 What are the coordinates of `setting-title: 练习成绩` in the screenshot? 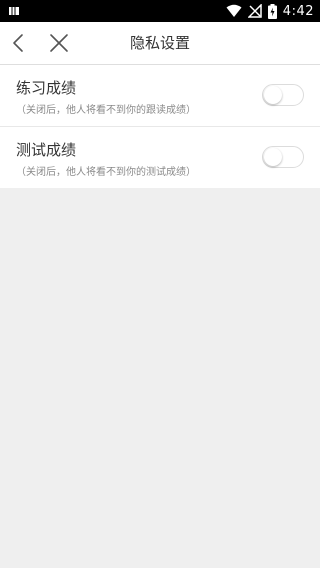 It's located at (46, 88).